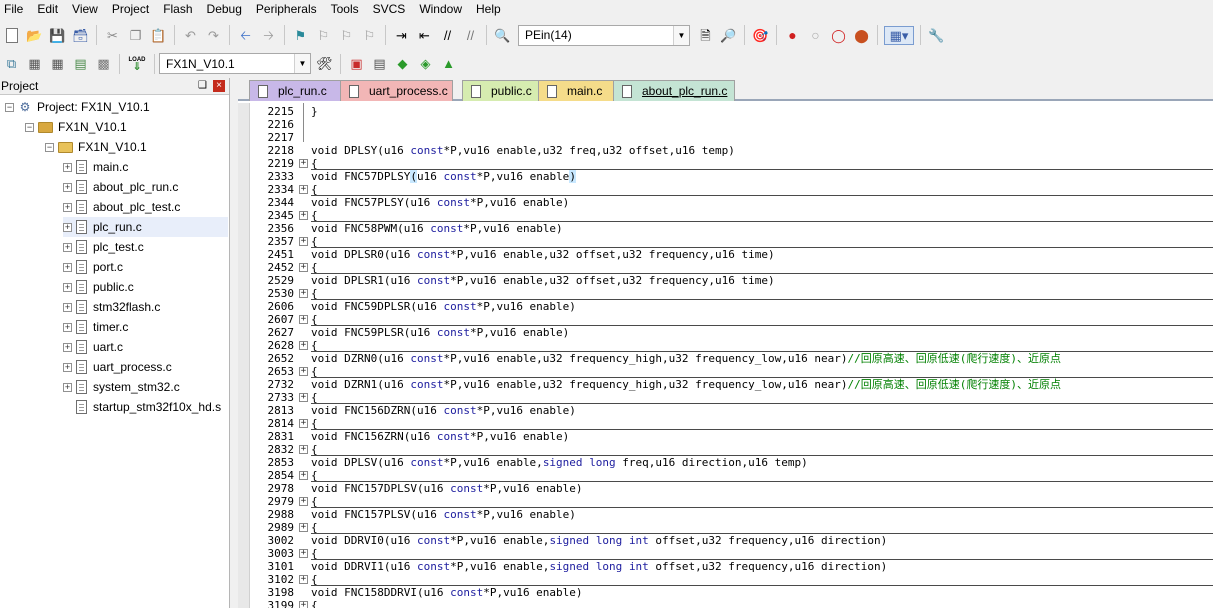 The width and height of the screenshot is (1213, 608). I want to click on file-extensions-icon: ▣, so click(356, 63).